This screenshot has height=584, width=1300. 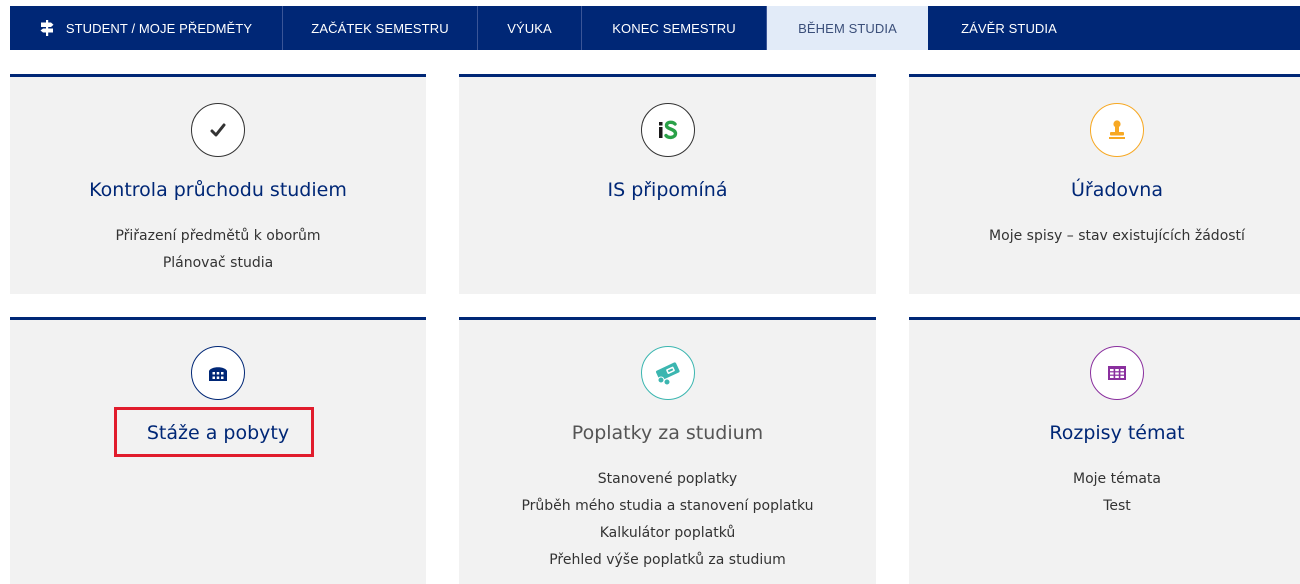 I want to click on stamp-icon, so click(x=1117, y=130).